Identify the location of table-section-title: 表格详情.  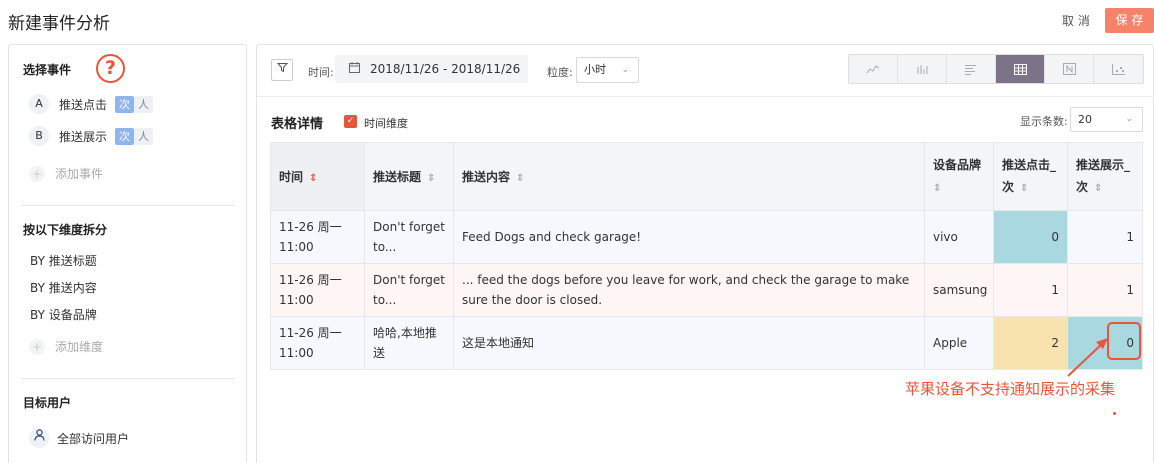
(297, 124).